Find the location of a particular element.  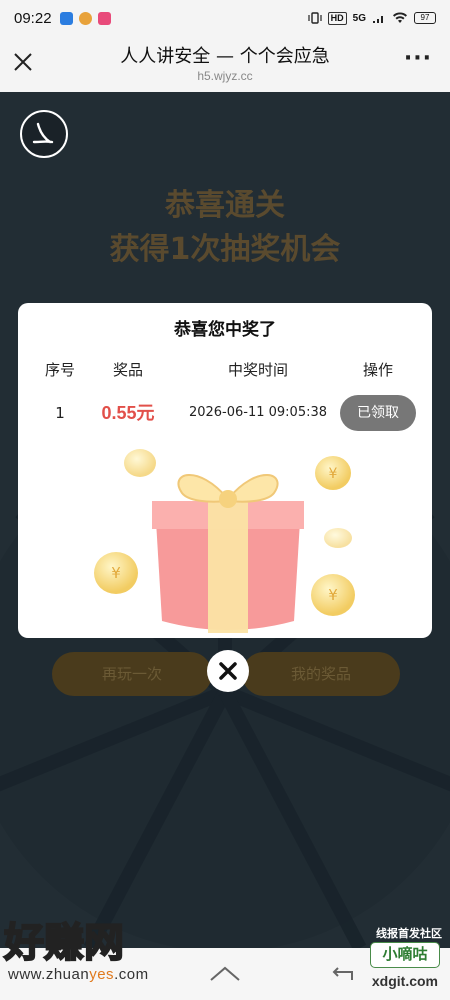

row-prize: 0.55元 is located at coordinates (128, 413).